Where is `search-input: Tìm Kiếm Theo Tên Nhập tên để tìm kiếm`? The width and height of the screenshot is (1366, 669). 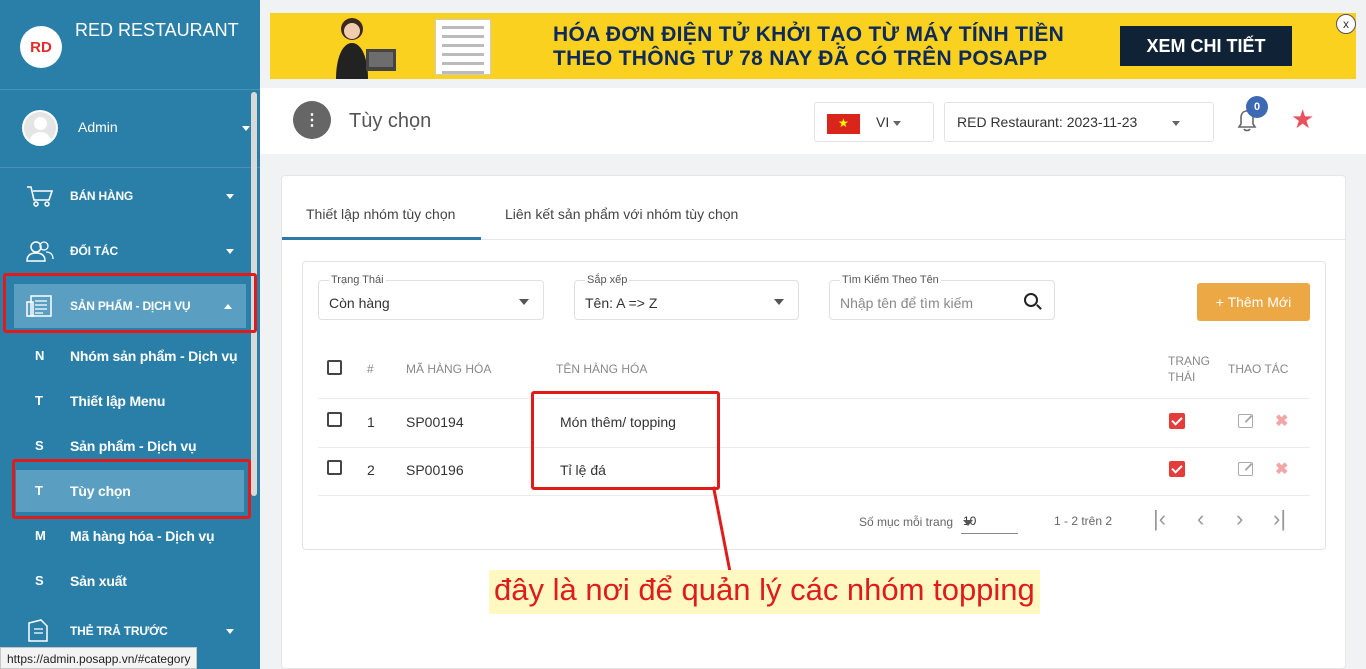 search-input: Tìm Kiếm Theo Tên Nhập tên để tìm kiếm is located at coordinates (942, 297).